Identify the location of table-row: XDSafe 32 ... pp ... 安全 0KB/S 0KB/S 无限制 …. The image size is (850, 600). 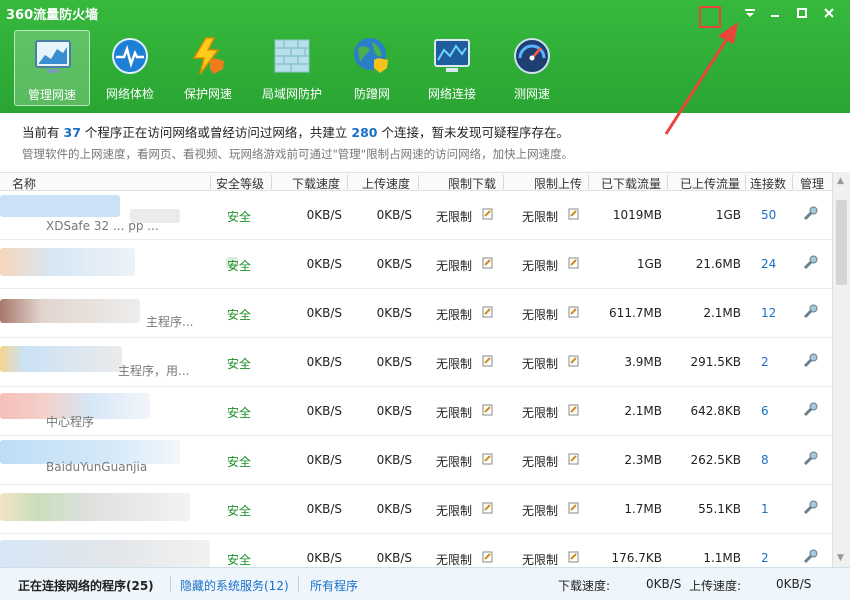
(416, 215).